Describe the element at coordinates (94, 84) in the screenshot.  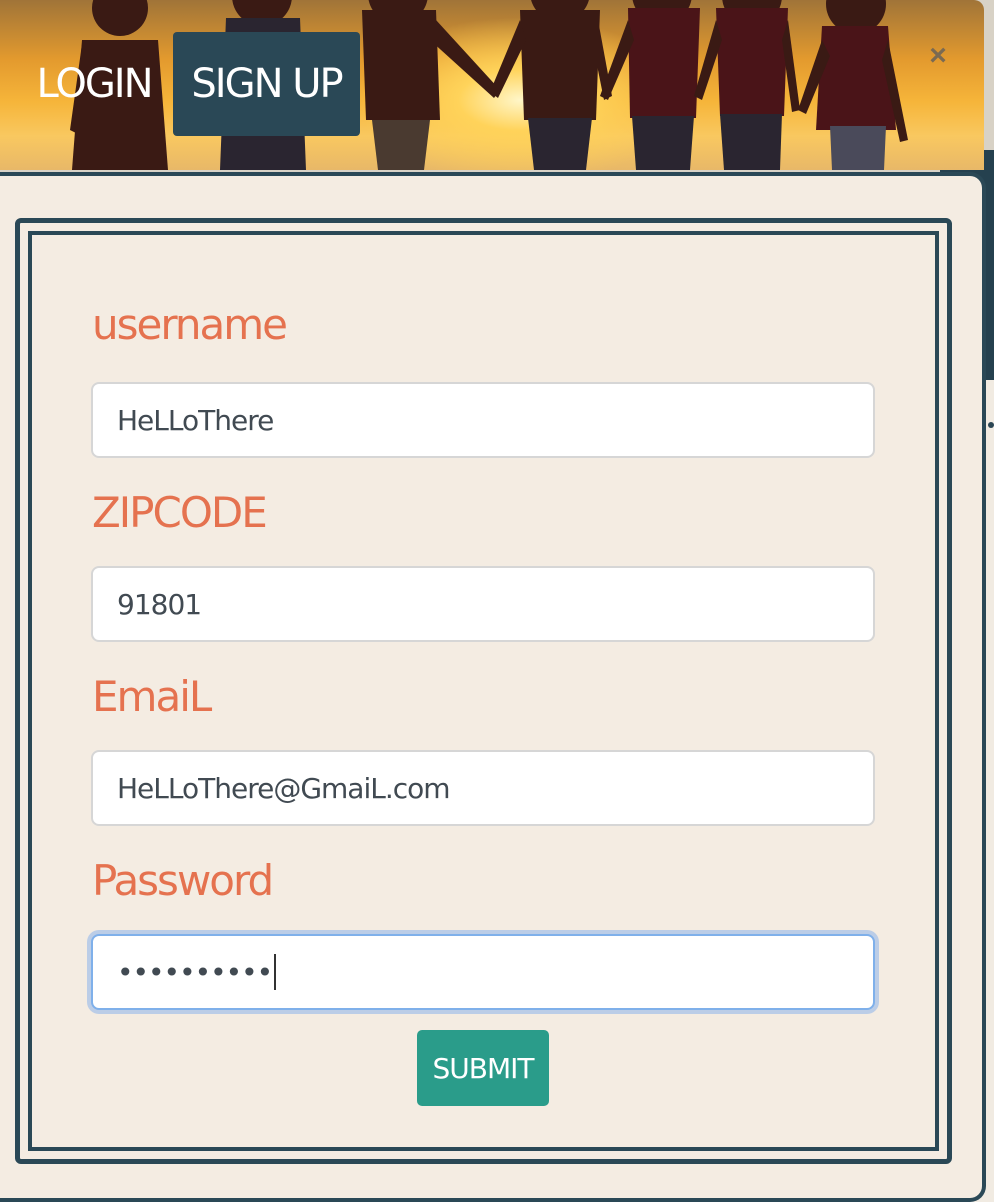
I see `tab-login: LOGIN` at that location.